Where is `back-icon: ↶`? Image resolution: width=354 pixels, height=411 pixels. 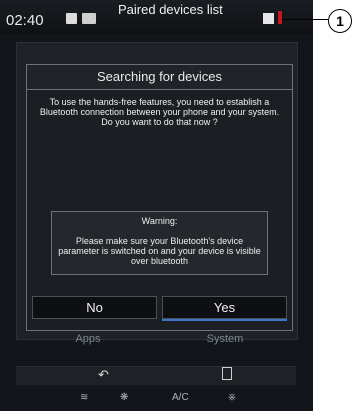
back-icon: ↶ is located at coordinates (103, 375).